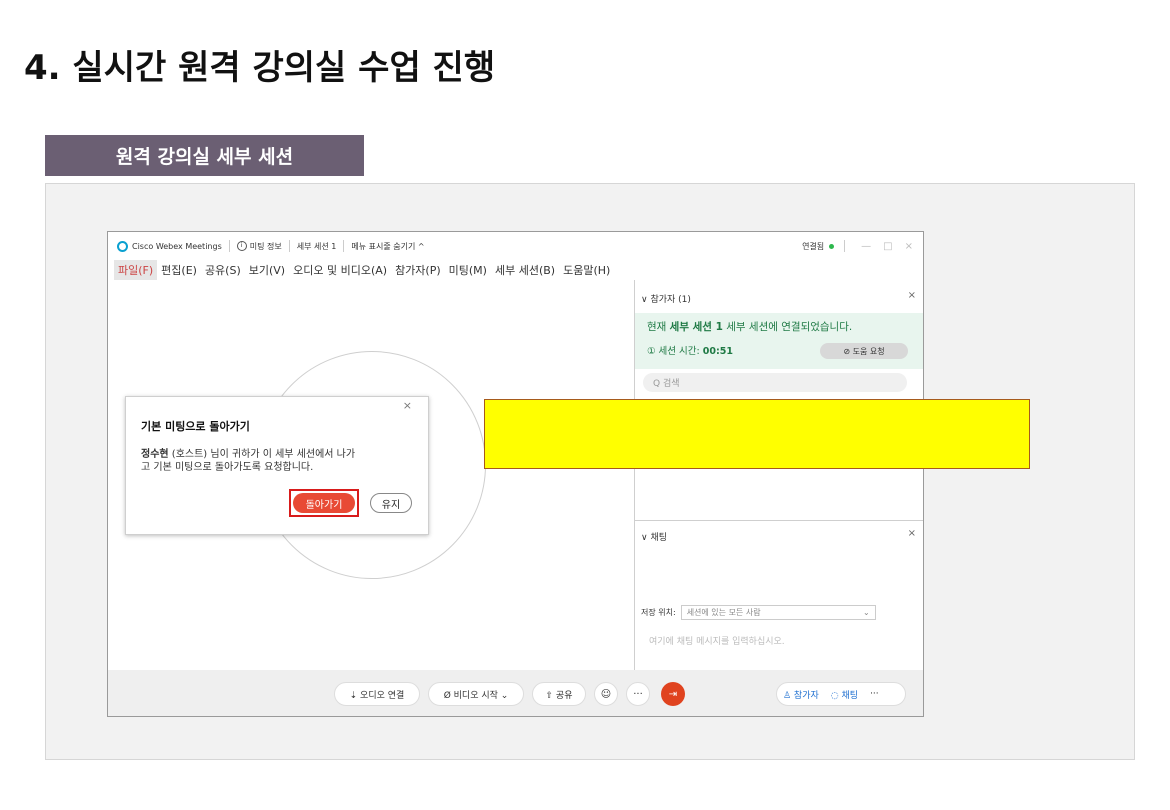 Image resolution: width=1170 pixels, height=810 pixels. I want to click on participants-panel-button: ♙ 참가자, so click(801, 694).